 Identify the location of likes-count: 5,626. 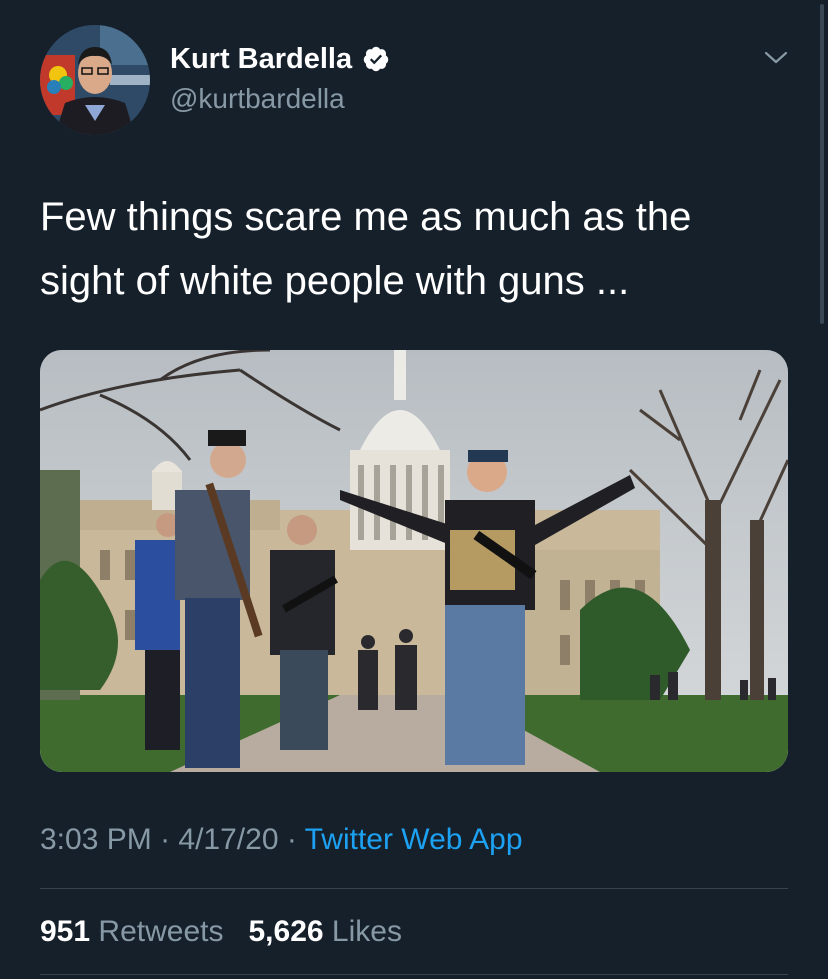
(286, 931).